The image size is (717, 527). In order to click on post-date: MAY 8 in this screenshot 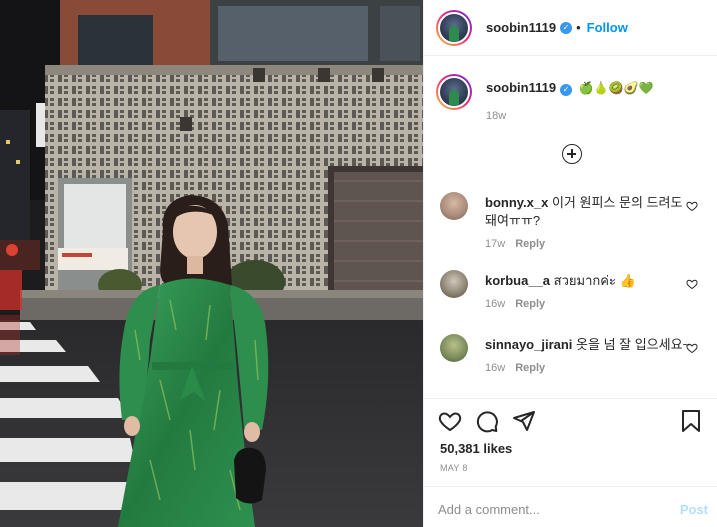, I will do `click(454, 468)`.